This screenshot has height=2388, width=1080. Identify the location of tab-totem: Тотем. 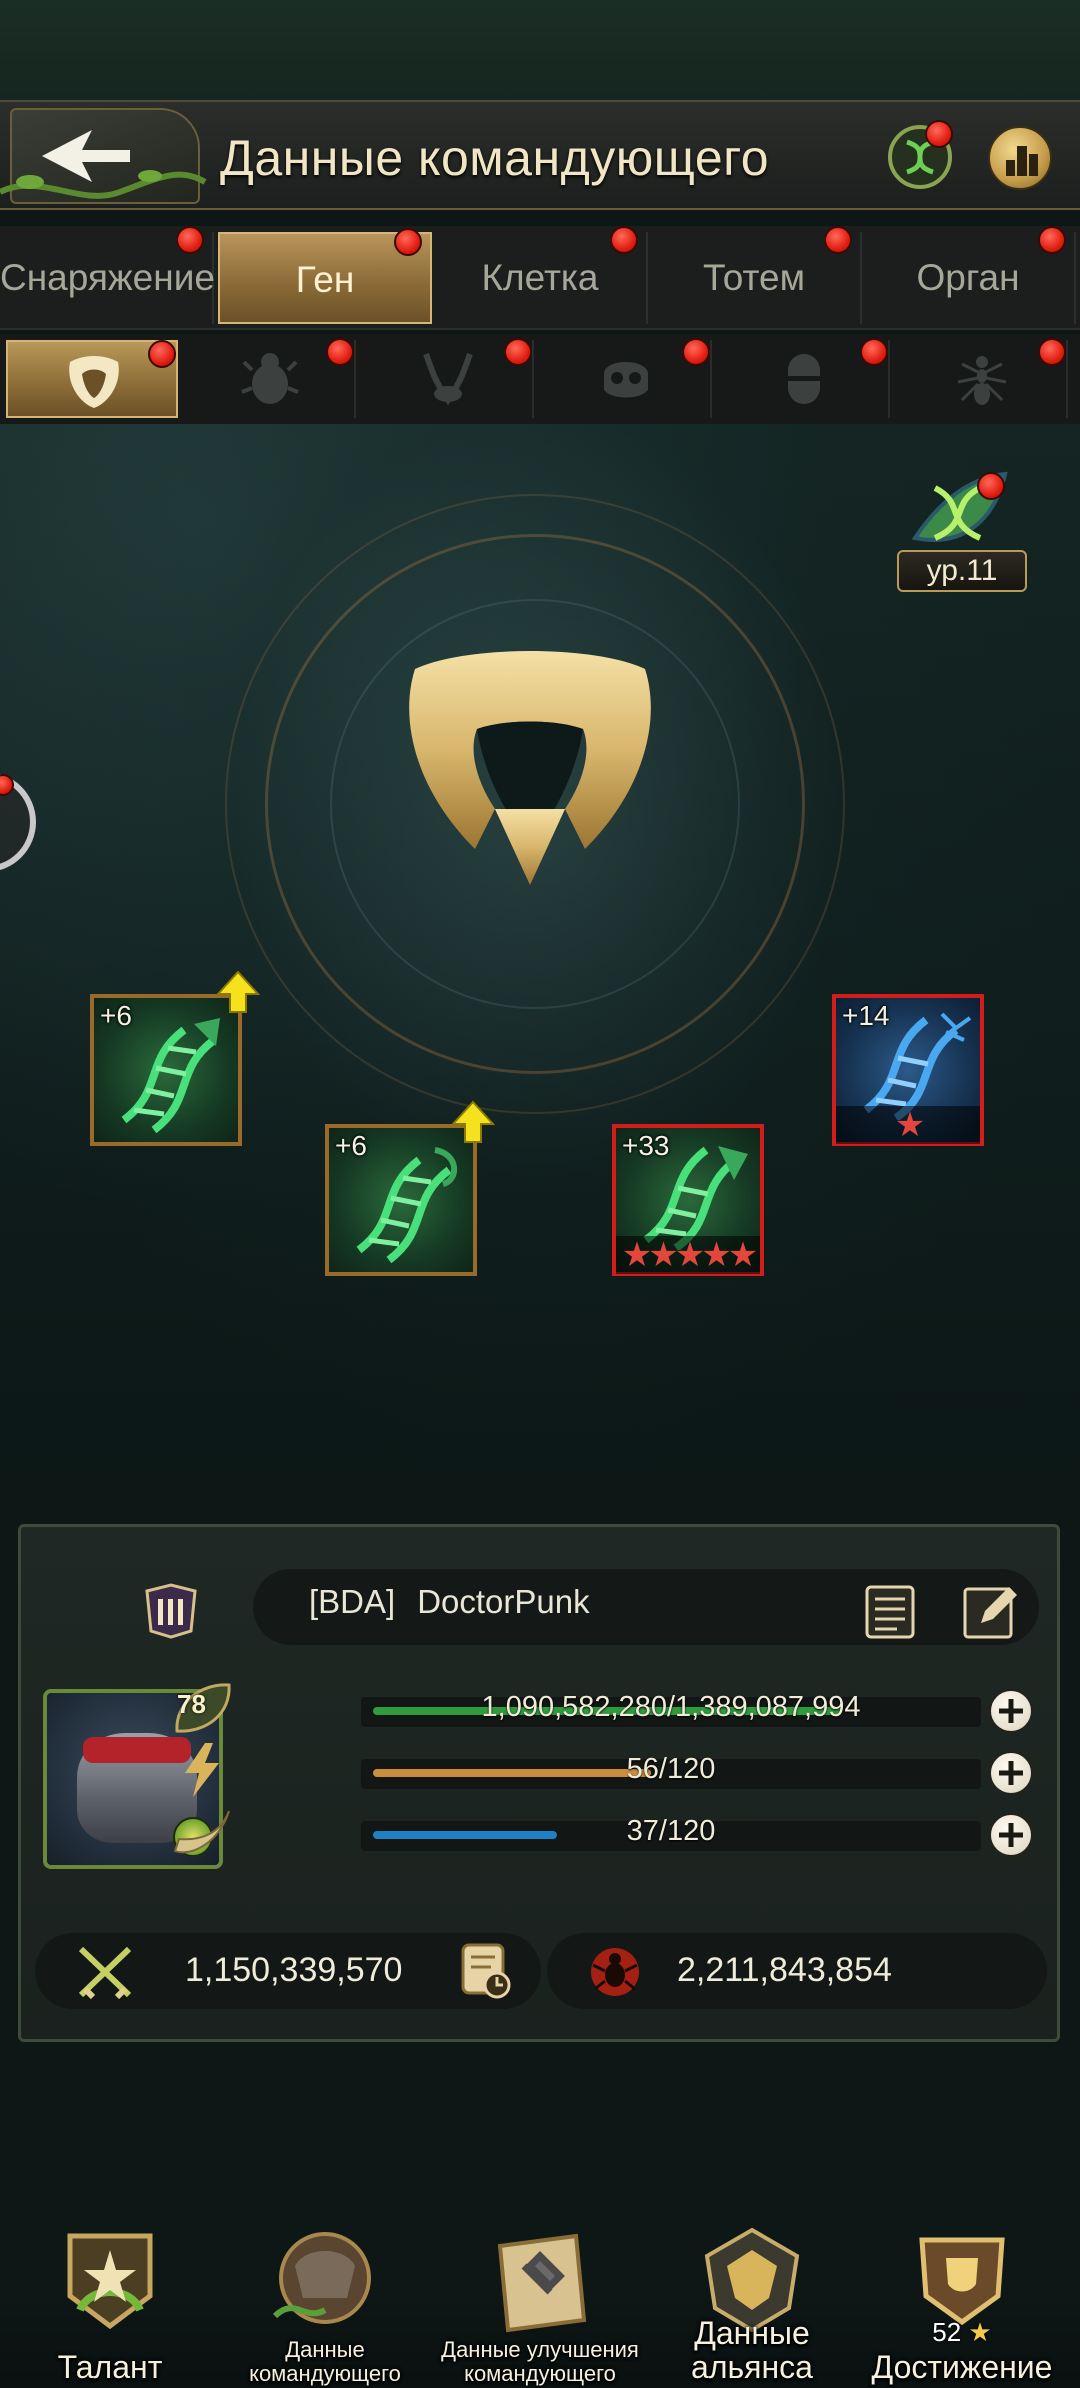
(755, 275).